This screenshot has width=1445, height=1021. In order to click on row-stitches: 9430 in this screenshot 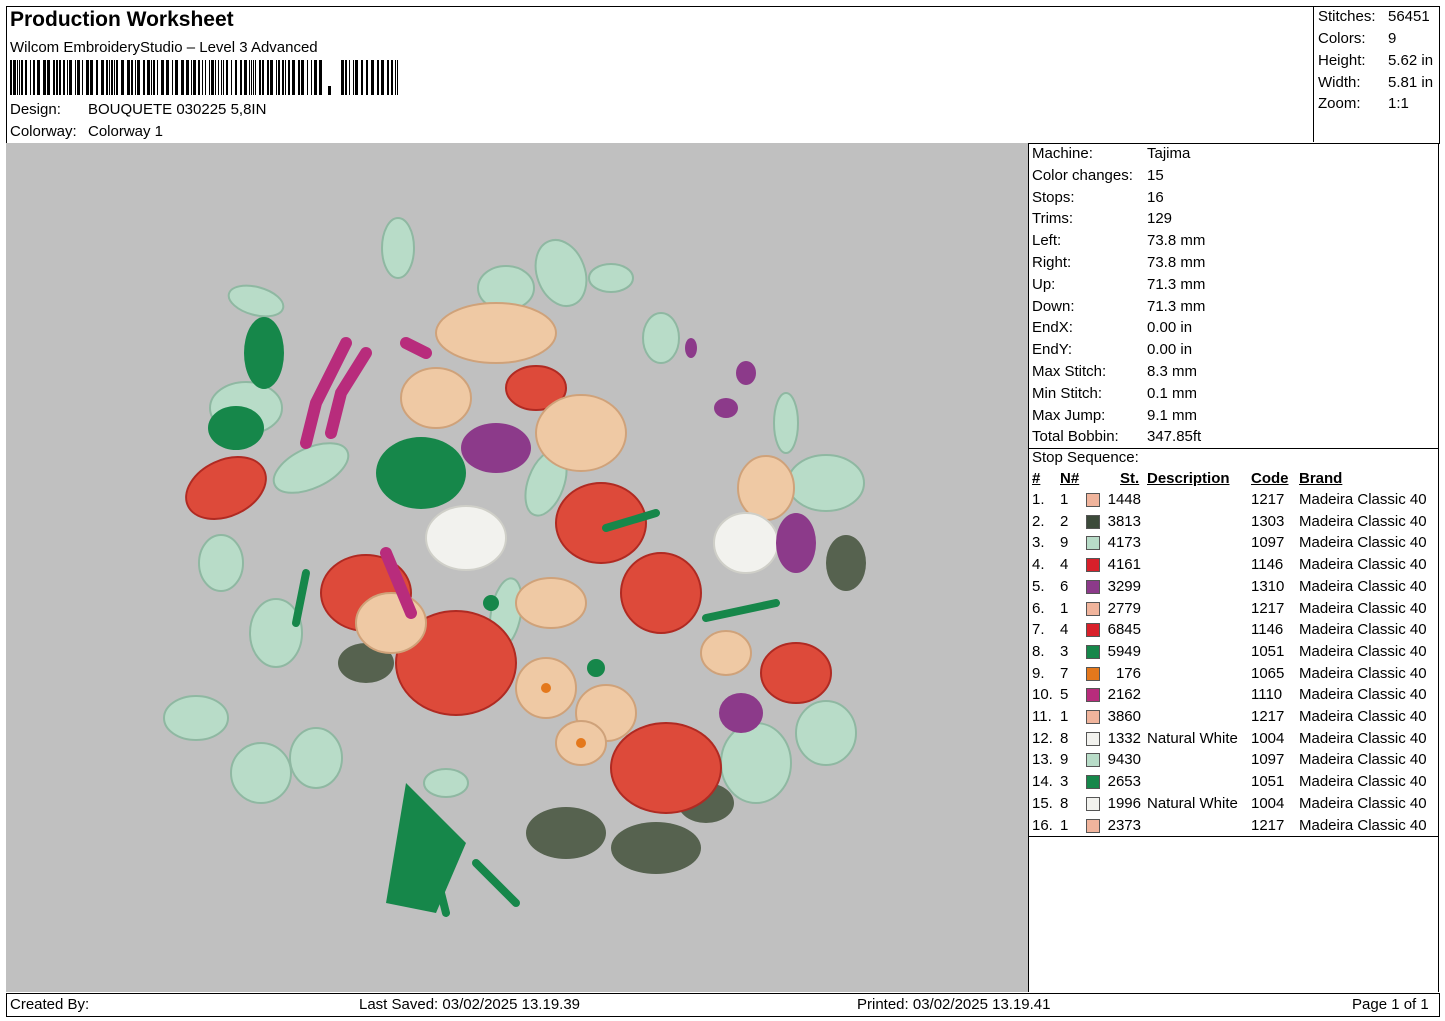, I will do `click(1124, 760)`.